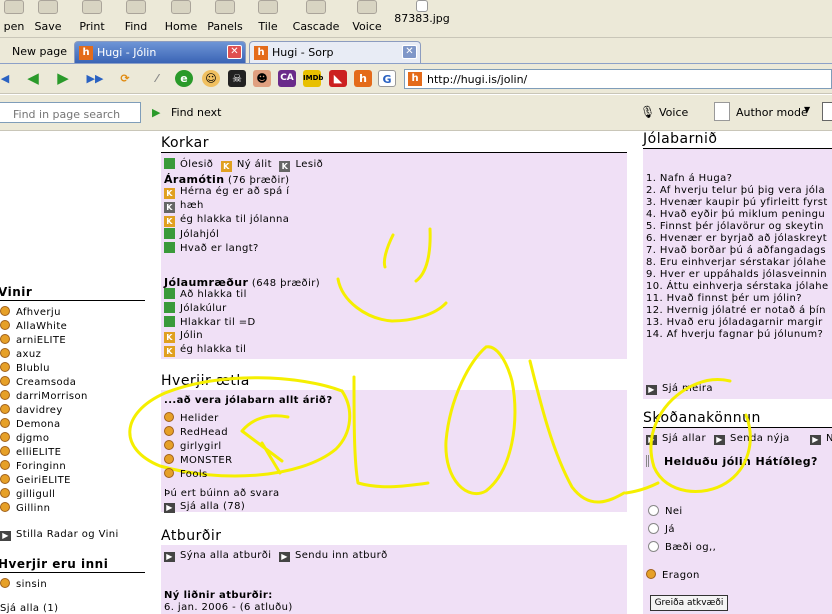 Image resolution: width=832 pixels, height=614 pixels. Describe the element at coordinates (210, 322) in the screenshot. I see `thread-item: Hlakkar til =D` at that location.